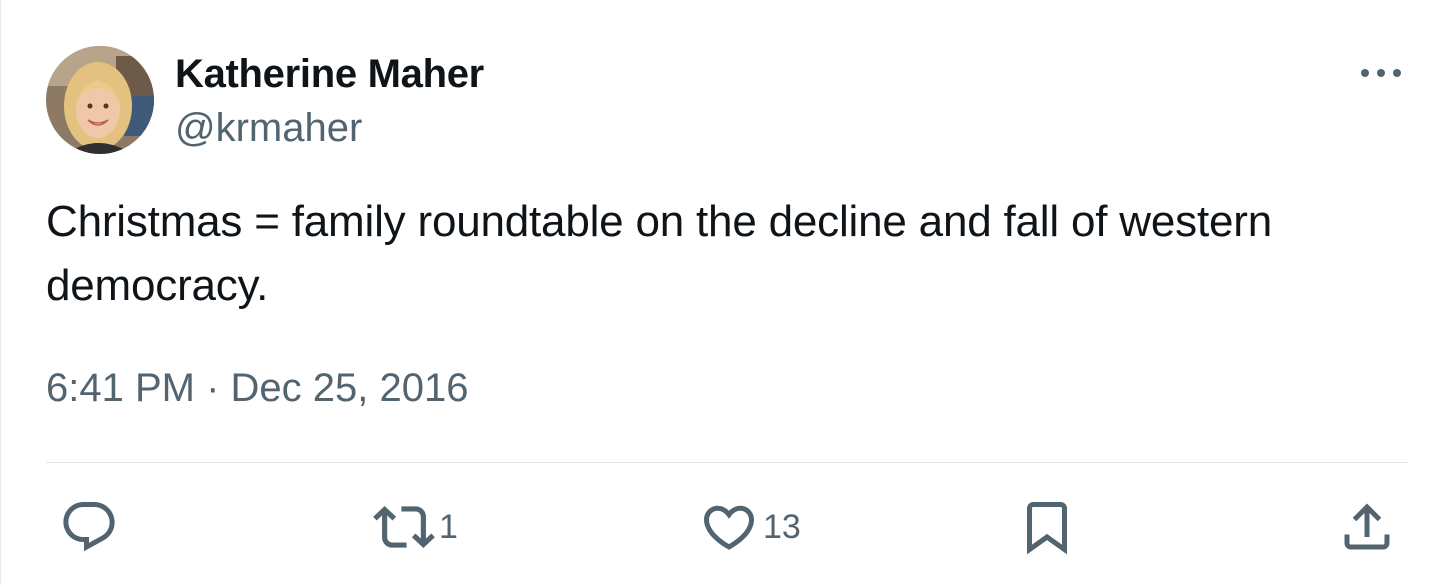 Image resolution: width=1456 pixels, height=585 pixels. I want to click on retweet-button: 1, so click(415, 527).